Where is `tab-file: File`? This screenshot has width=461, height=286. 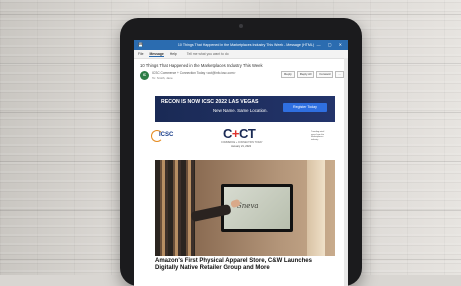
tab-file: File is located at coordinates (140, 54).